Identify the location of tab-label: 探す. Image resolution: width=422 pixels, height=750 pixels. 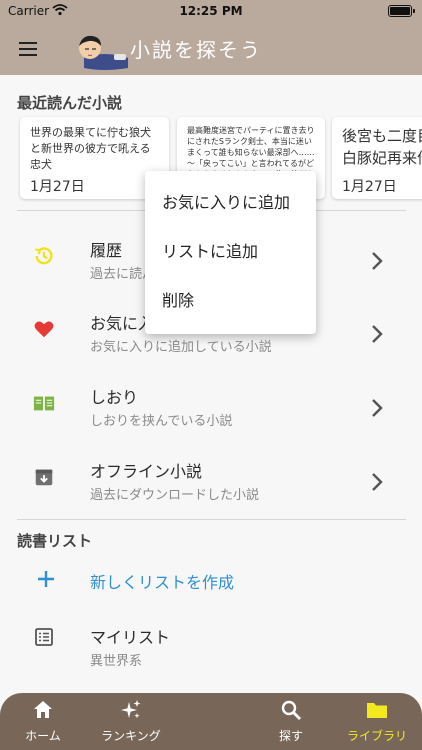
(290, 736).